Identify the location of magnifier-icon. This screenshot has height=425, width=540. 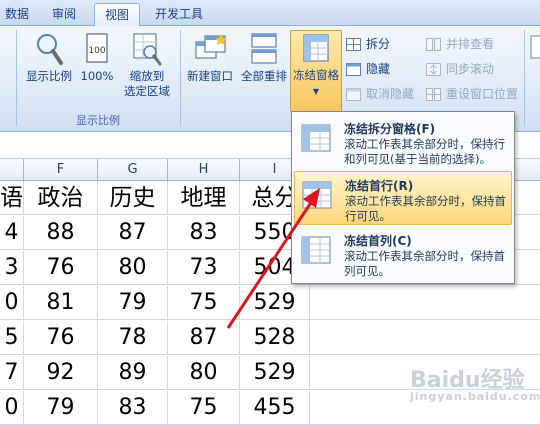
(50, 49).